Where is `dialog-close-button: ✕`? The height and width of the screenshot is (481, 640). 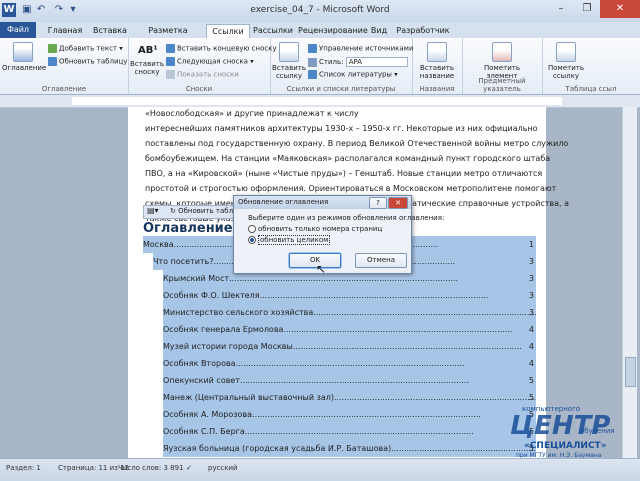 dialog-close-button: ✕ is located at coordinates (398, 203).